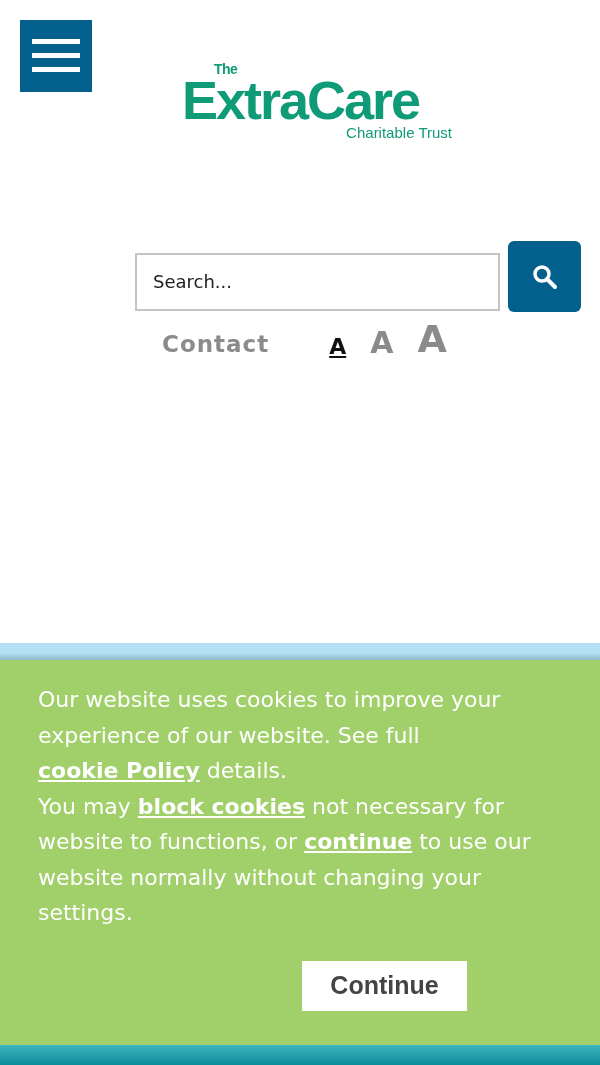 The image size is (600, 1065). I want to click on logo-subtitle: Charitable Trust, so click(399, 133).